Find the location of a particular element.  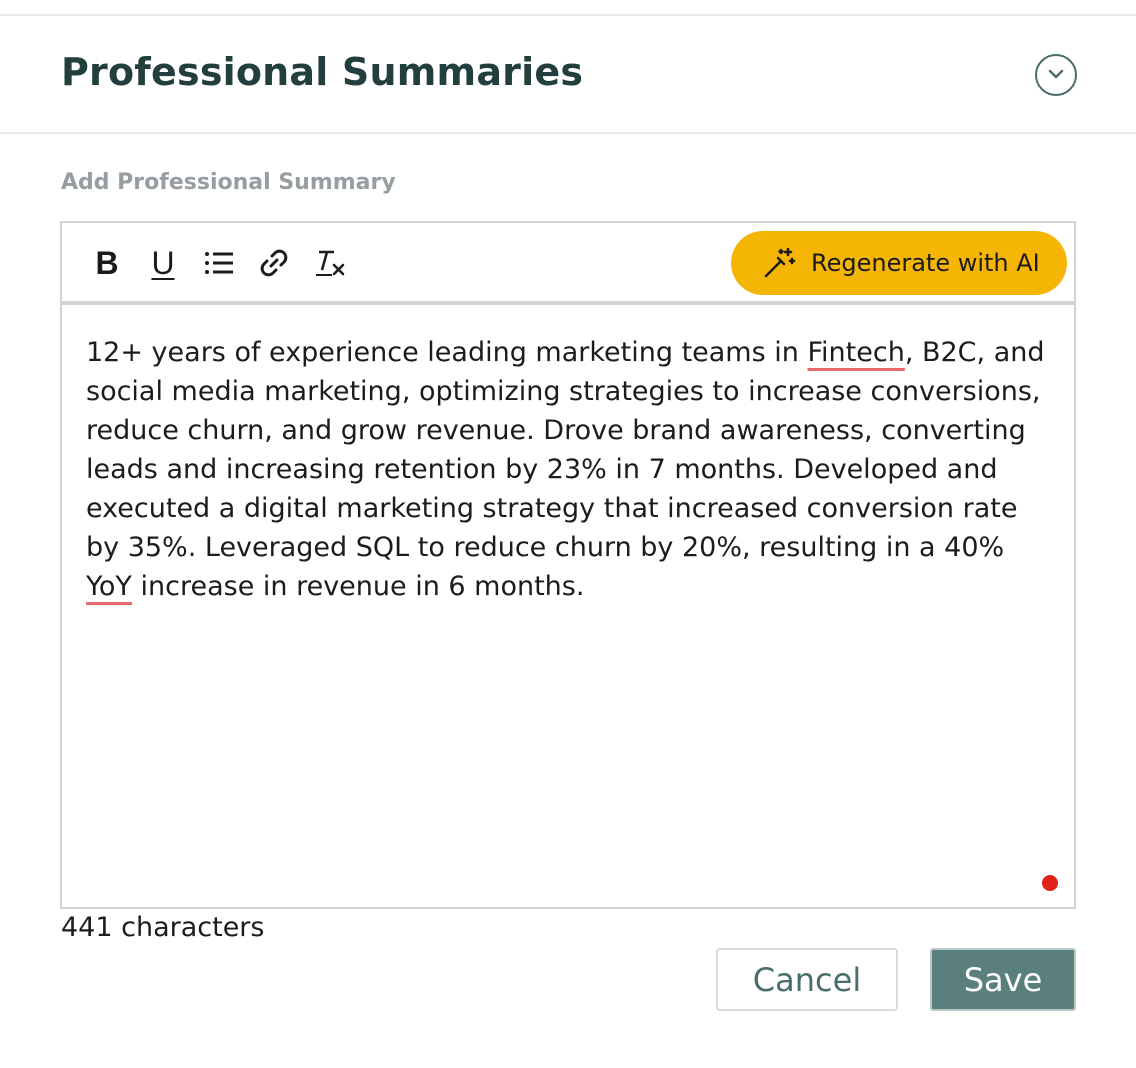

underline-icon: U is located at coordinates (163, 262).